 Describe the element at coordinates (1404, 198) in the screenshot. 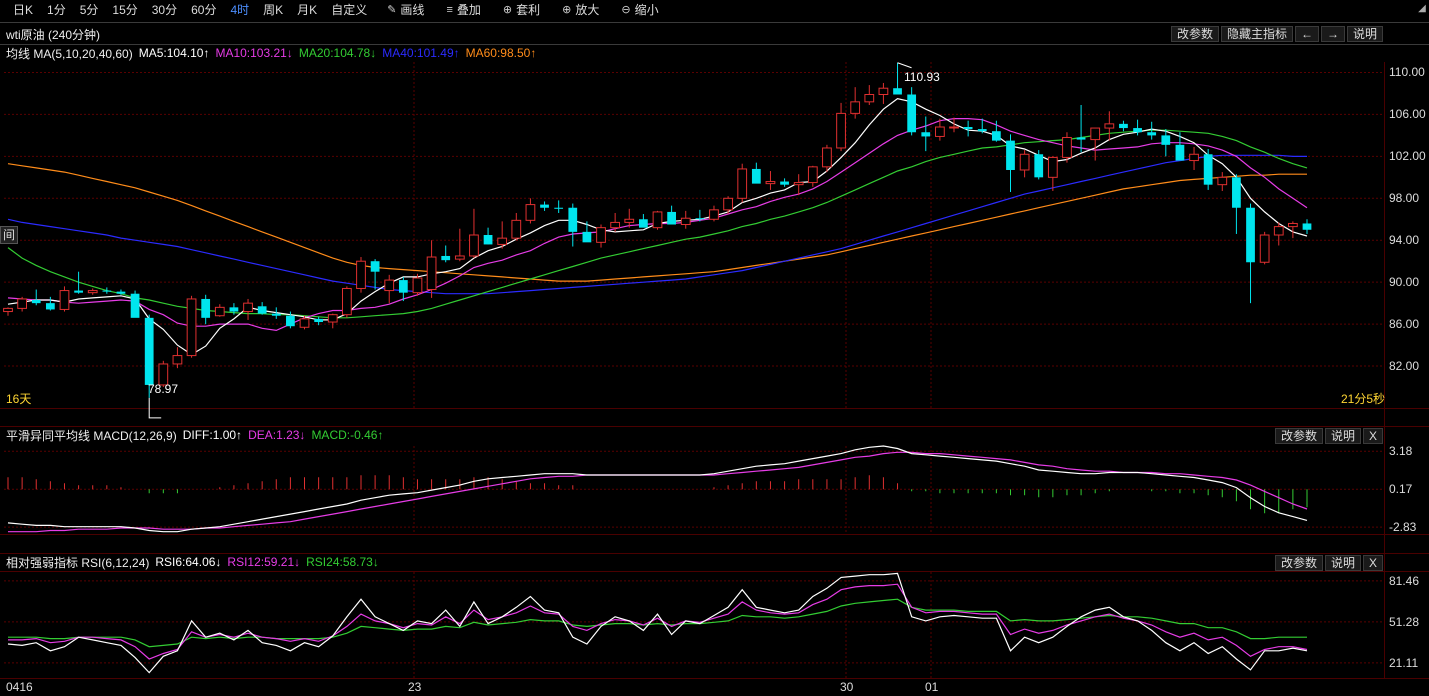

I see `price-tick-label: 98.00` at that location.